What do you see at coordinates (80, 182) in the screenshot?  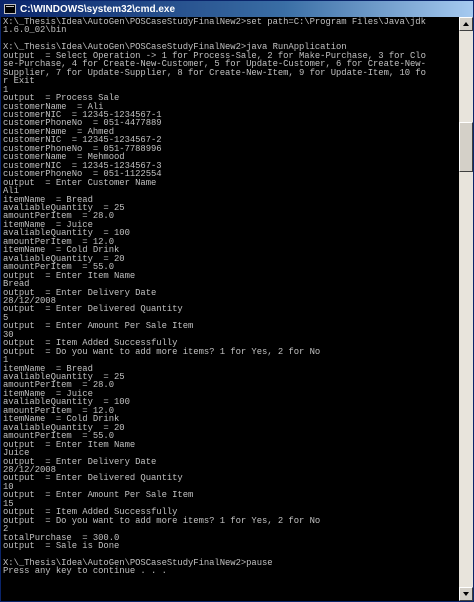 I see `console-line: output = Enter Customer Name` at bounding box center [80, 182].